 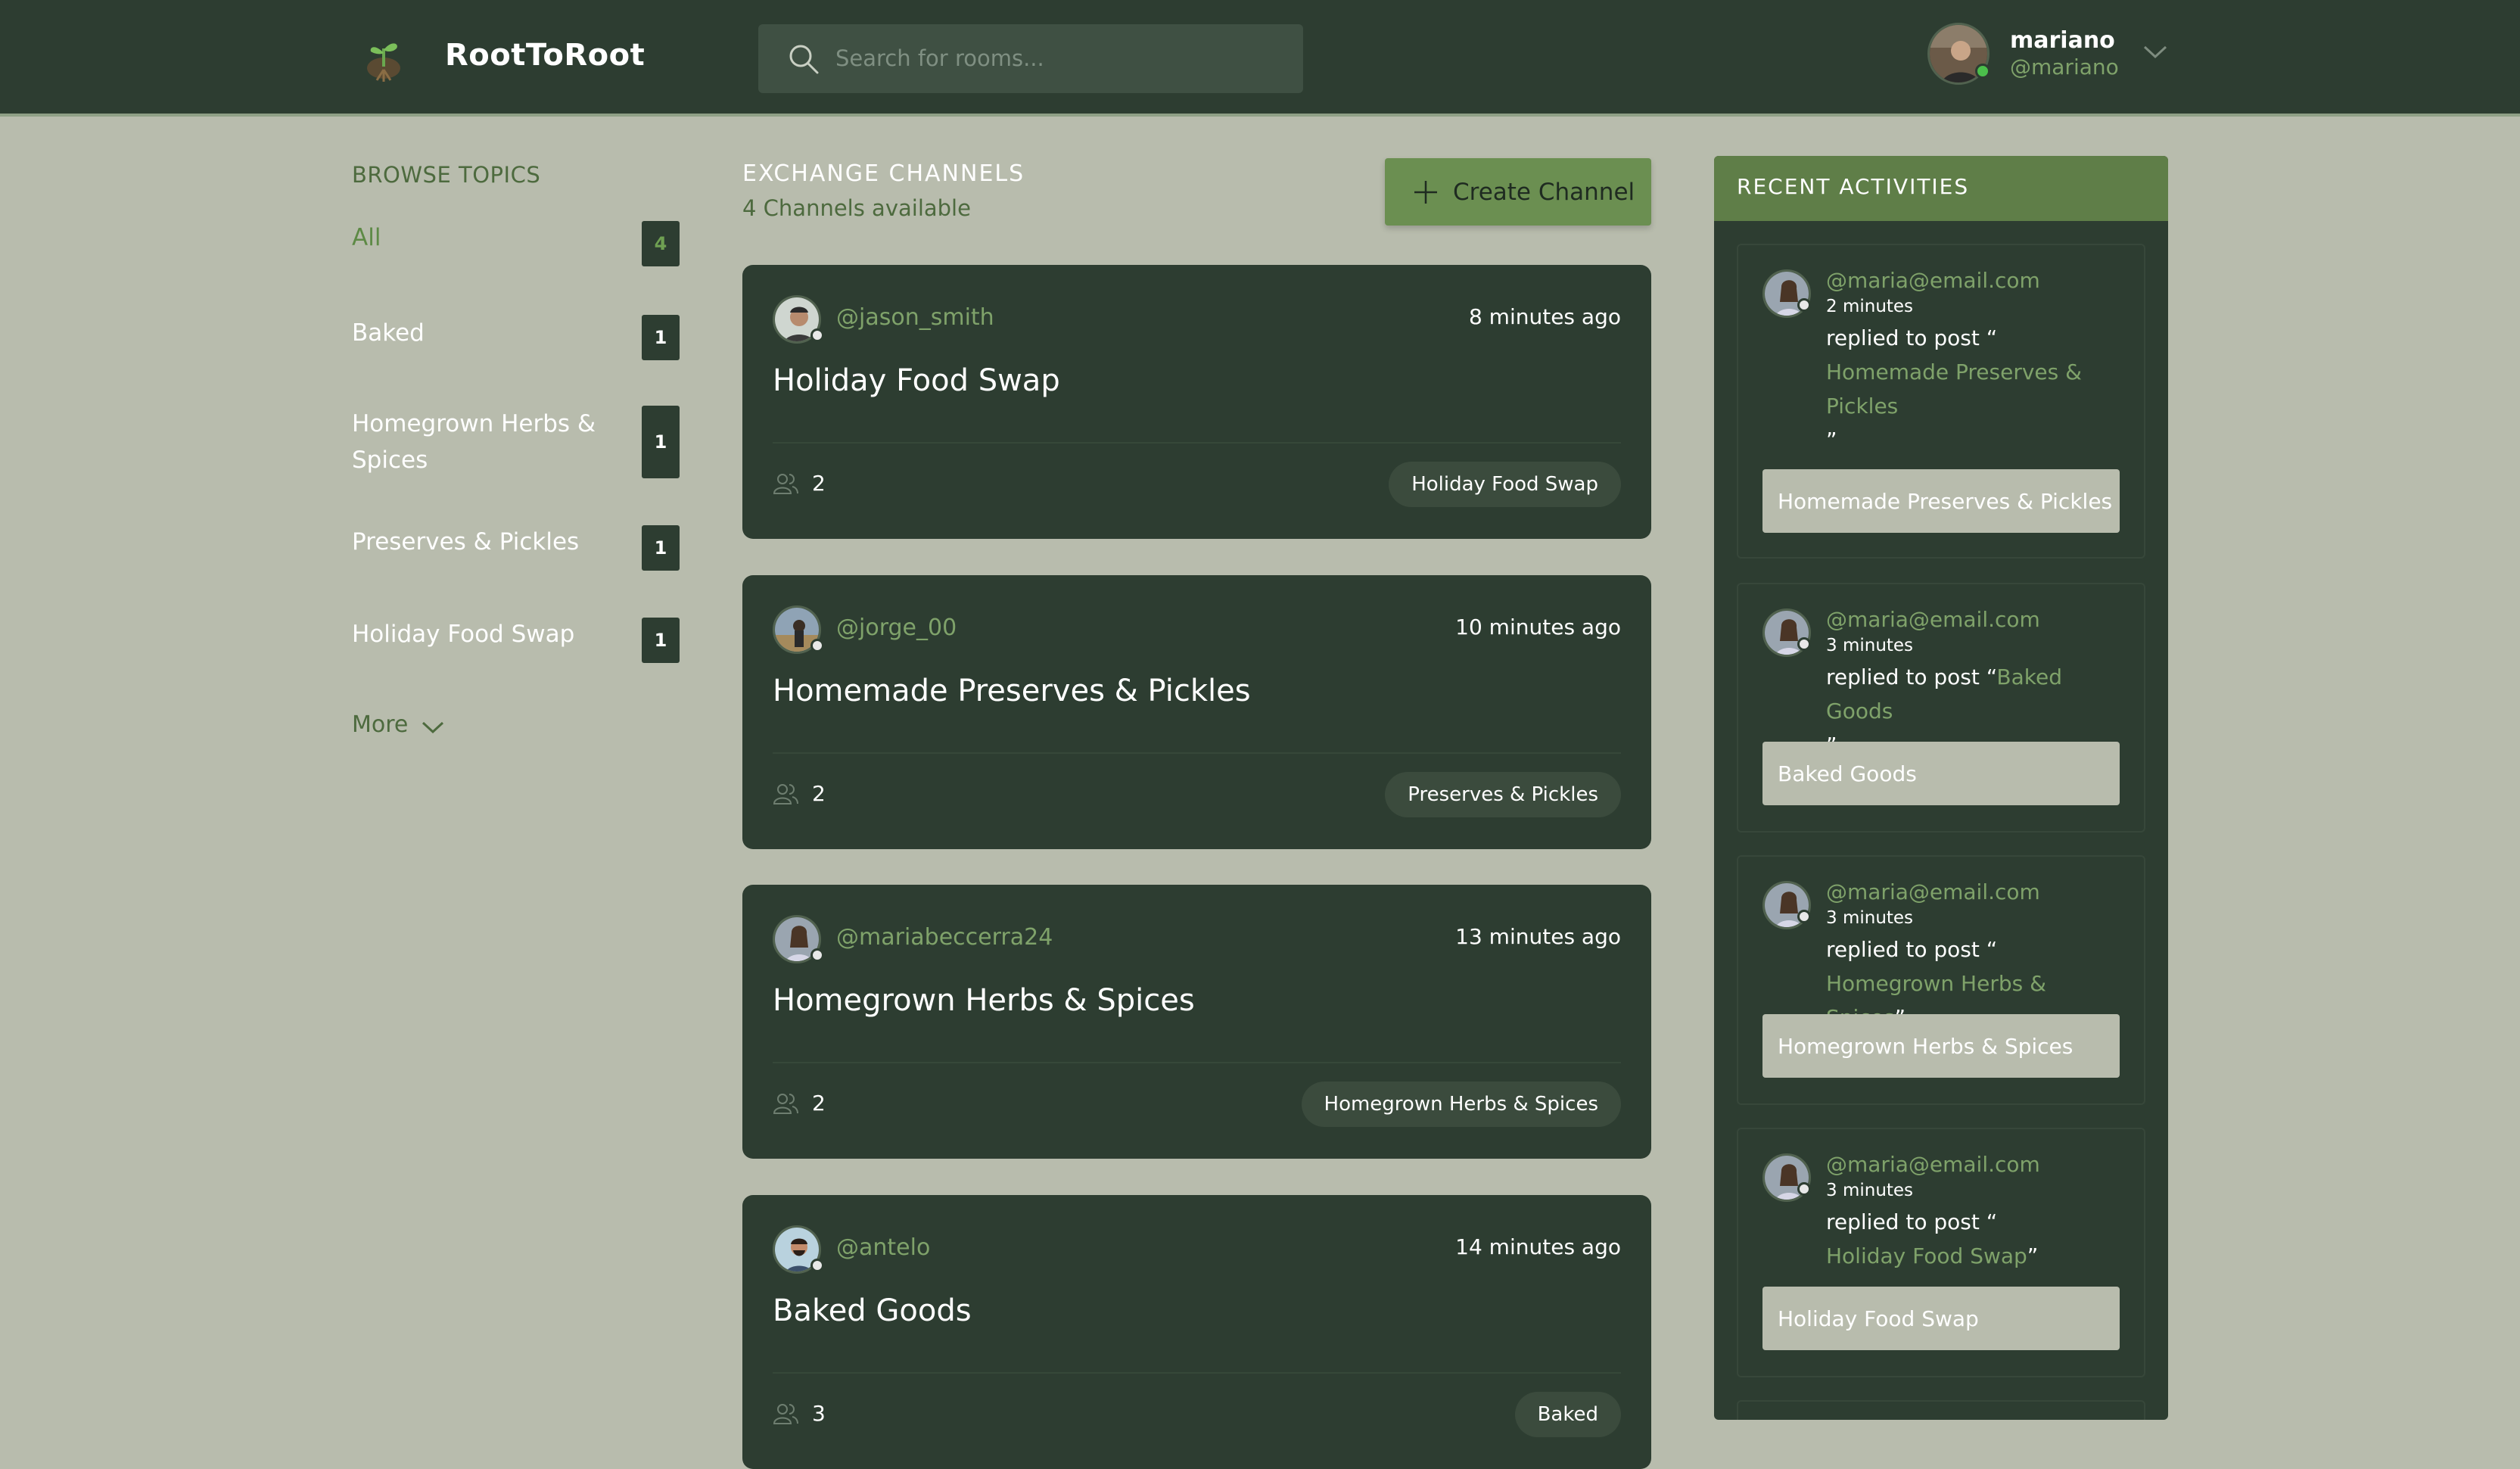 I want to click on recent-activities-title: RECENT ACTIVITIES, so click(x=1853, y=187).